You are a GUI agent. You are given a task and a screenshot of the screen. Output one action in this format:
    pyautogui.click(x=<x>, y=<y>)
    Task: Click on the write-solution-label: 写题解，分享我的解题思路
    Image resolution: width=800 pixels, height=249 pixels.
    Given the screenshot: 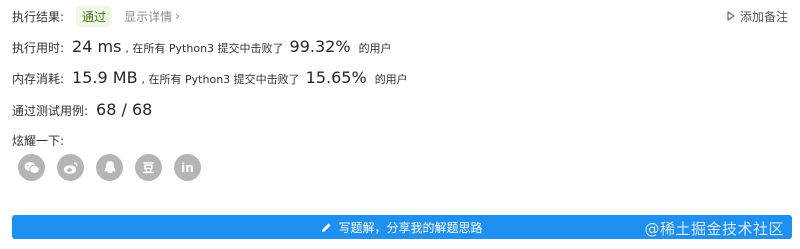 What is the action you would take?
    pyautogui.click(x=410, y=227)
    